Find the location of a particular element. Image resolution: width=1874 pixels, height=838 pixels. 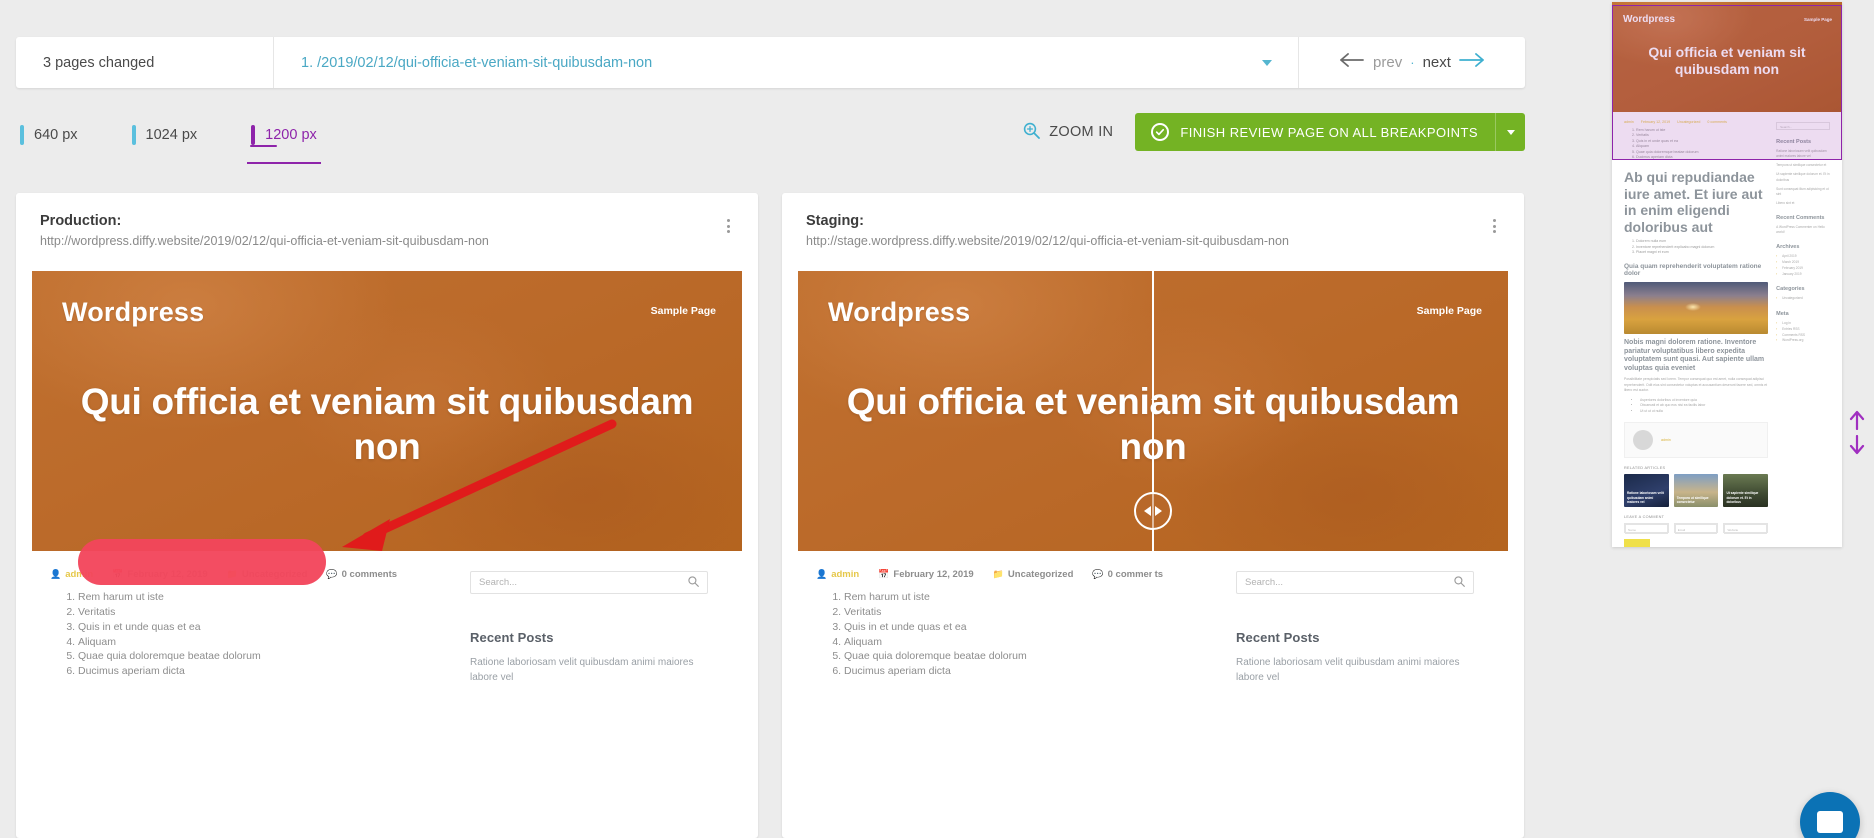

minimap-date: February 12, 2019 is located at coordinates (1655, 122).